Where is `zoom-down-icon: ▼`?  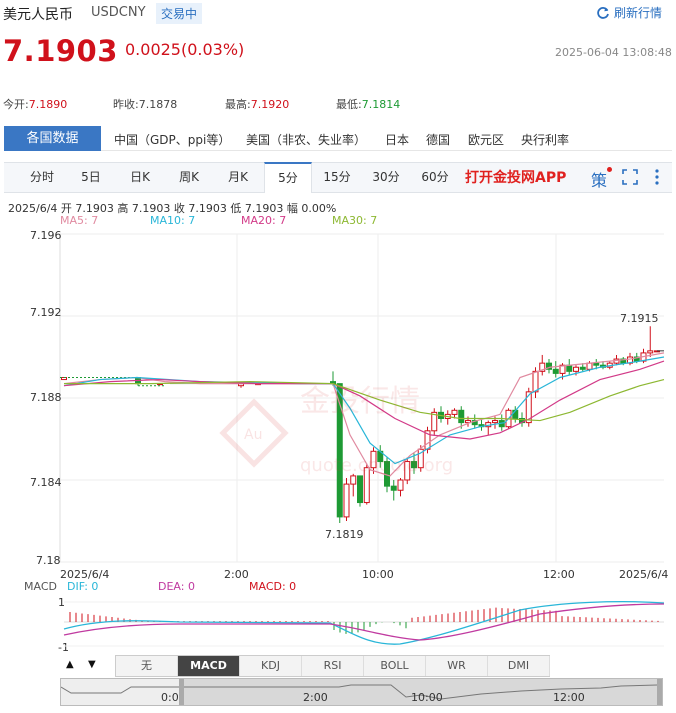 zoom-down-icon: ▼ is located at coordinates (92, 664).